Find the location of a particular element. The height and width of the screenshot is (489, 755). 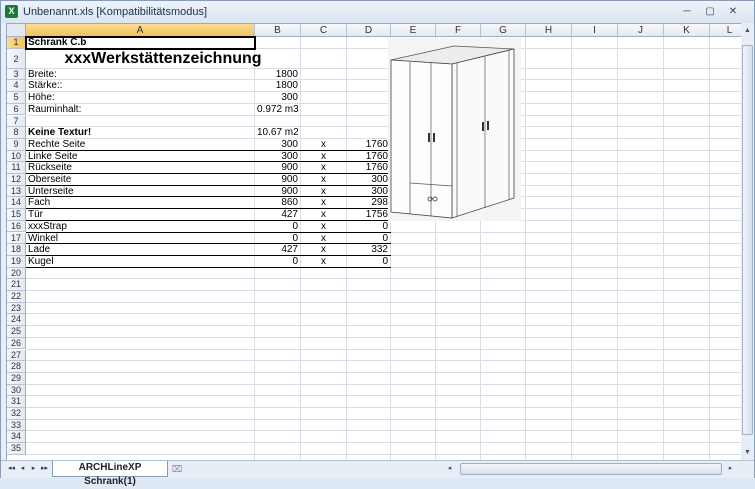

row-header-9: 9 is located at coordinates (16, 144).